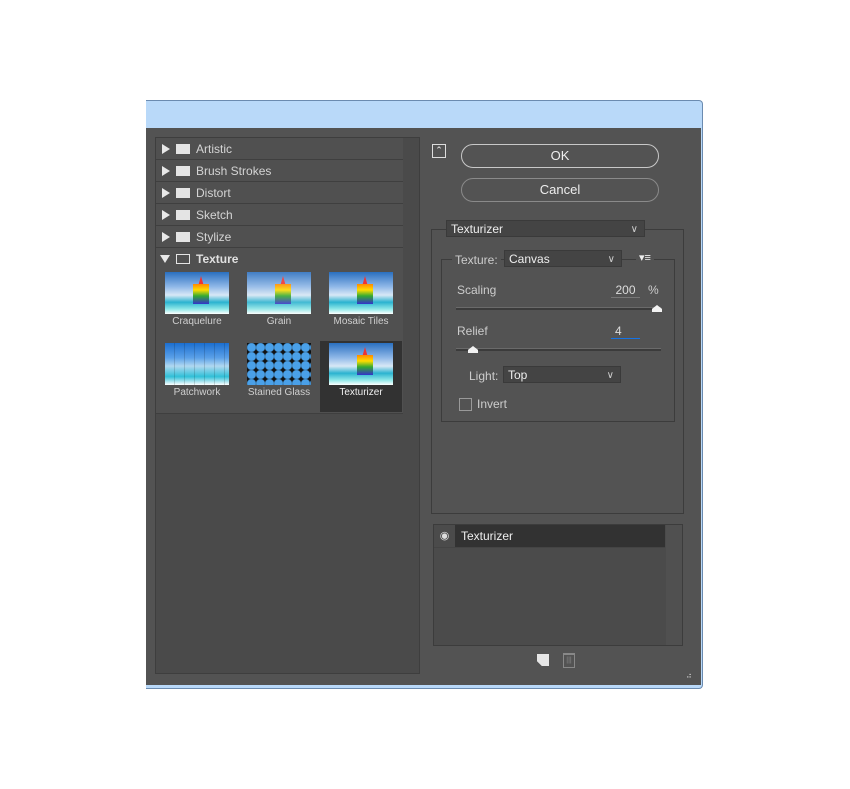 This screenshot has height=789, width=850. I want to click on category-texture: Texture, so click(279, 259).